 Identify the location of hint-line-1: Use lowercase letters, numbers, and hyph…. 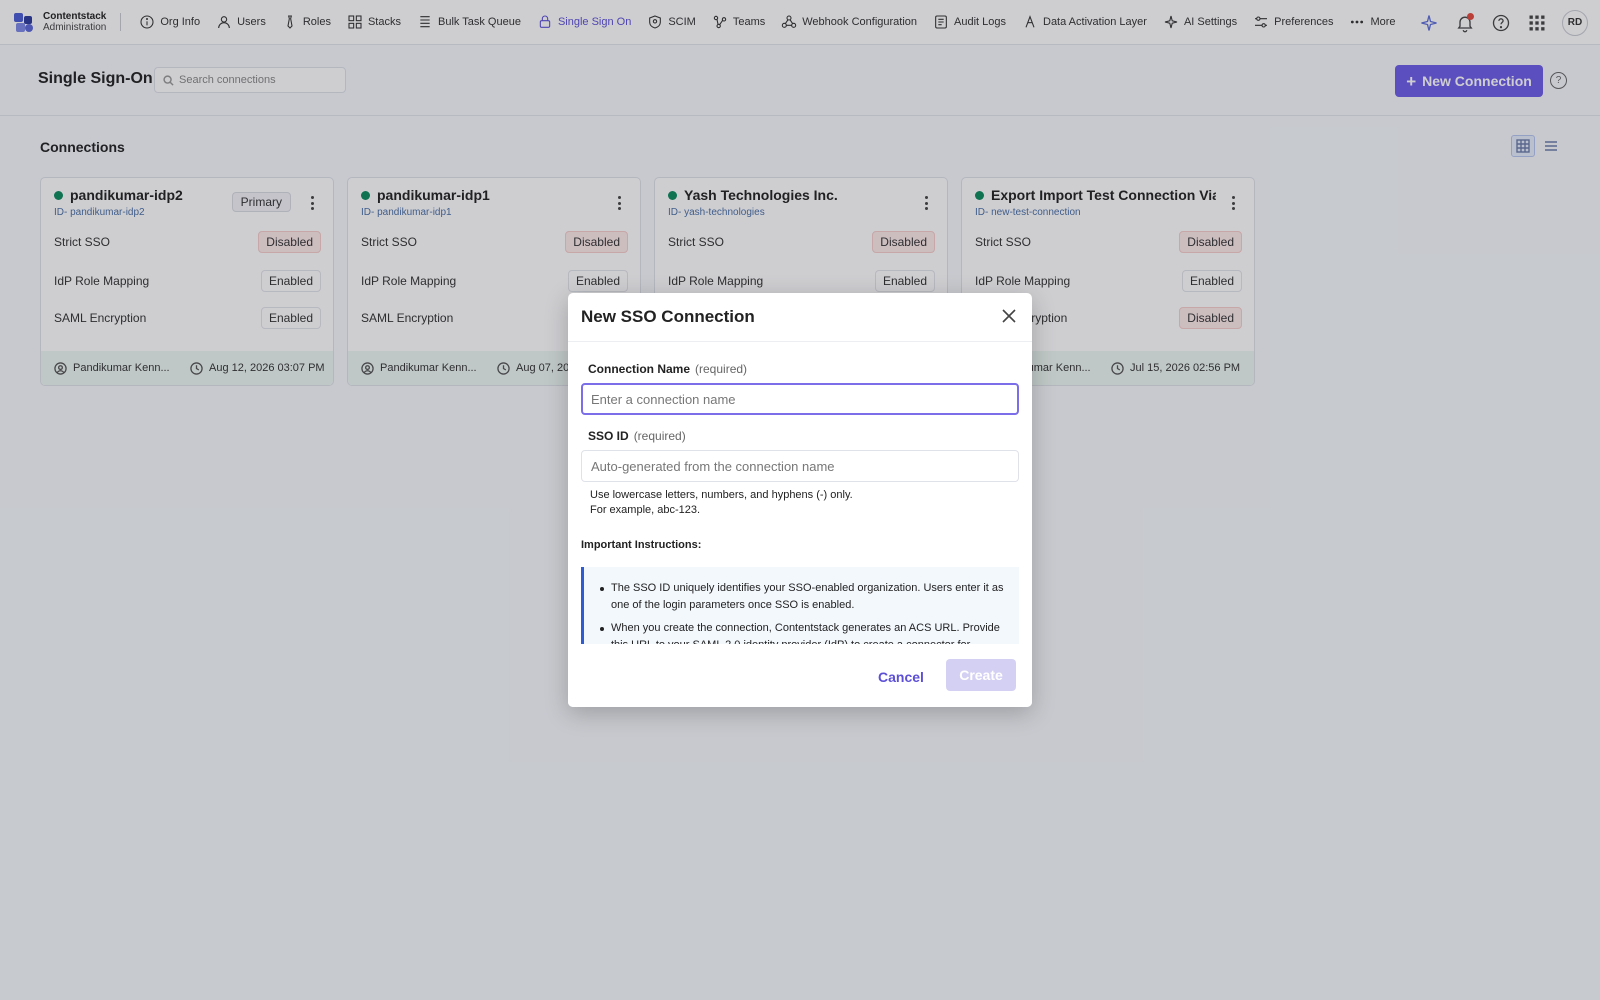
(721, 495).